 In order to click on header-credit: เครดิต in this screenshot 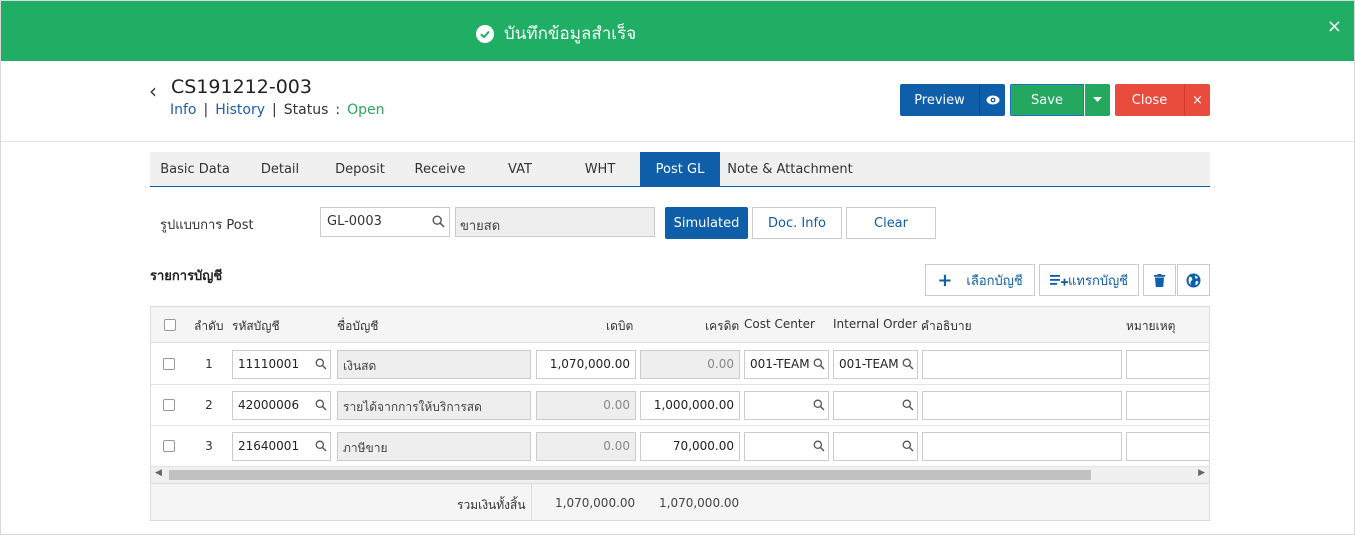, I will do `click(722, 326)`.